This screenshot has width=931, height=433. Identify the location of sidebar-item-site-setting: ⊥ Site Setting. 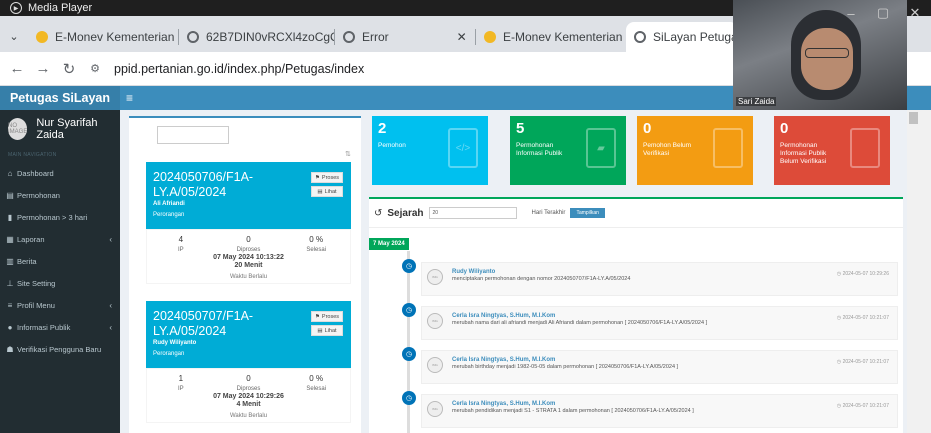
(60, 283).